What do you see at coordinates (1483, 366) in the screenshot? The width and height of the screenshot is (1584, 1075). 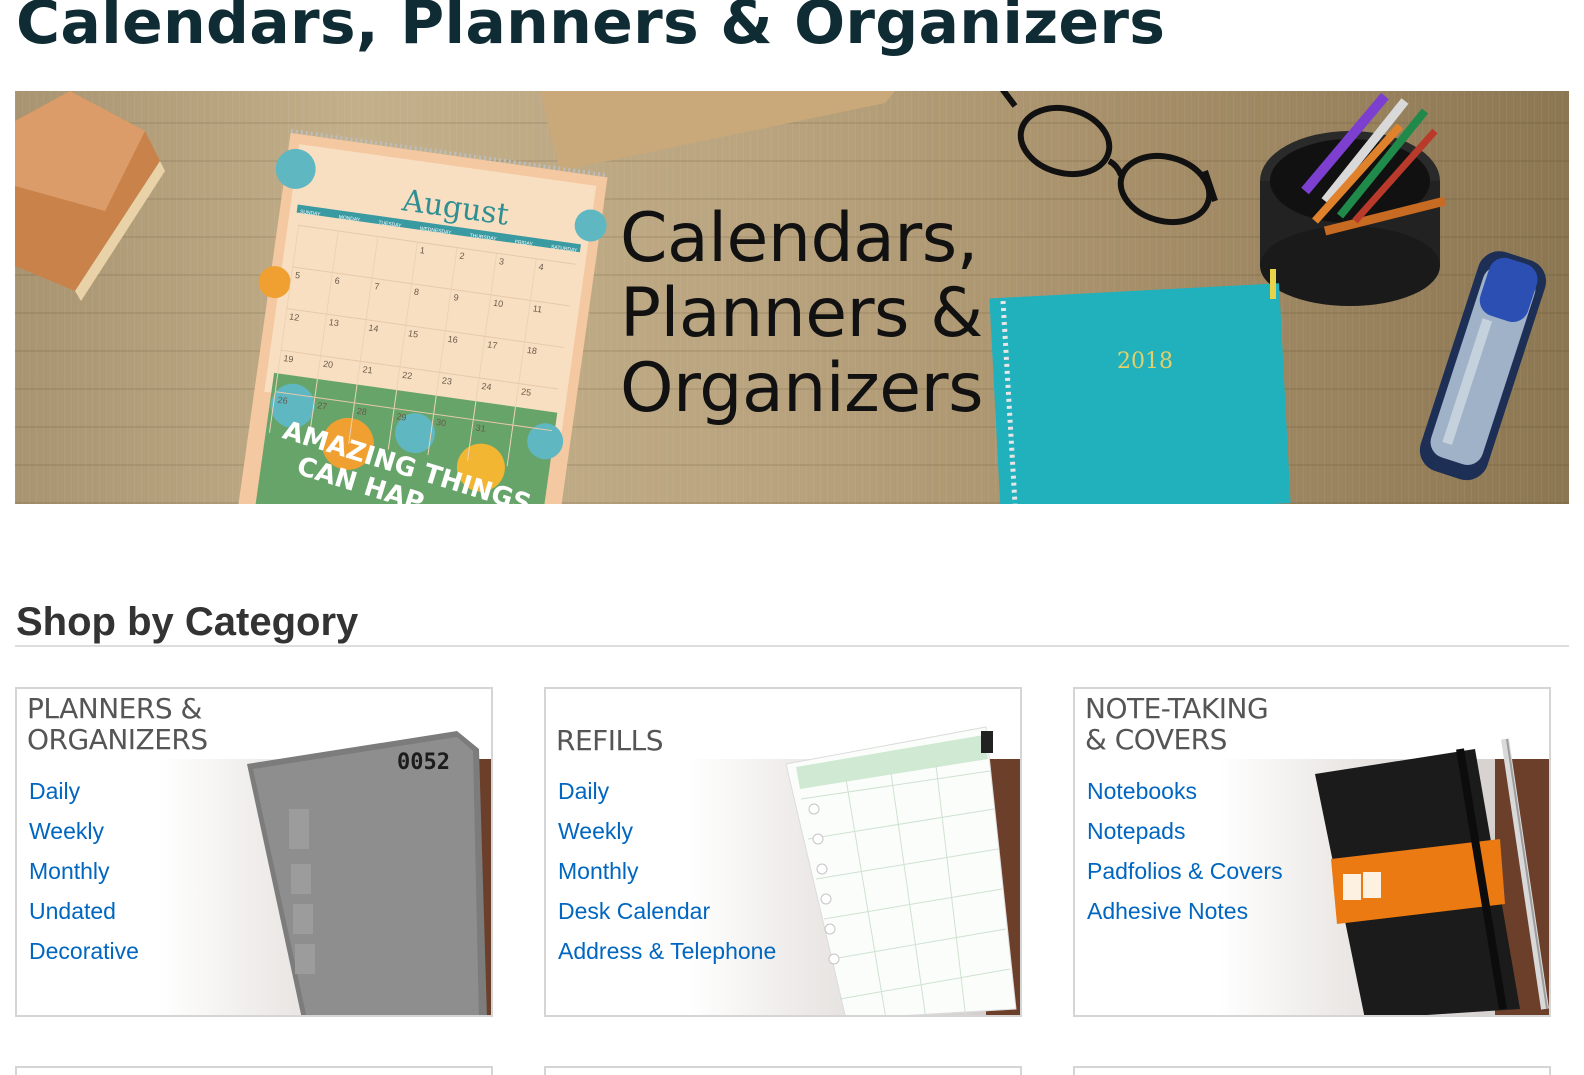 I see `stapler-image` at bounding box center [1483, 366].